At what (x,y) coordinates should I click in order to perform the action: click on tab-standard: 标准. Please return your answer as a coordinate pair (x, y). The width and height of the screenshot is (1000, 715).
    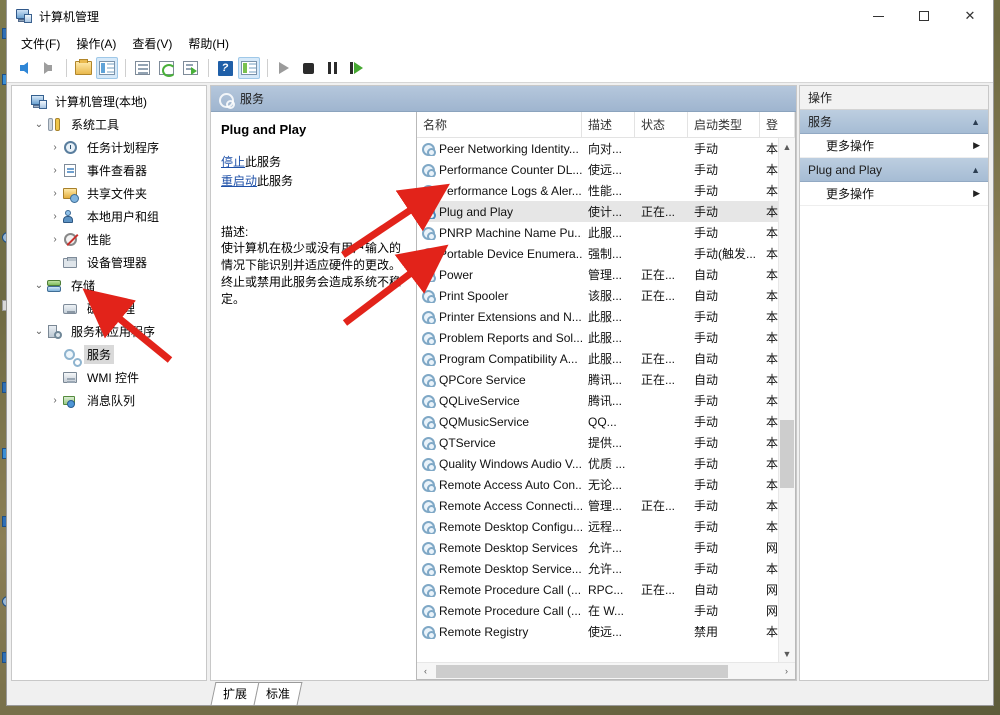
    Looking at the image, I should click on (278, 693).